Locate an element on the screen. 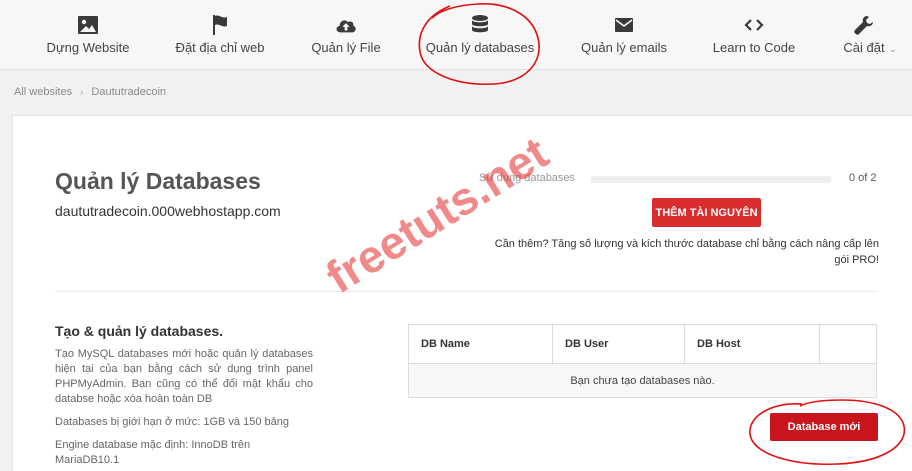 This screenshot has width=912, height=471. nav-item-domain: Đặt địa chỉ web is located at coordinates (220, 35).